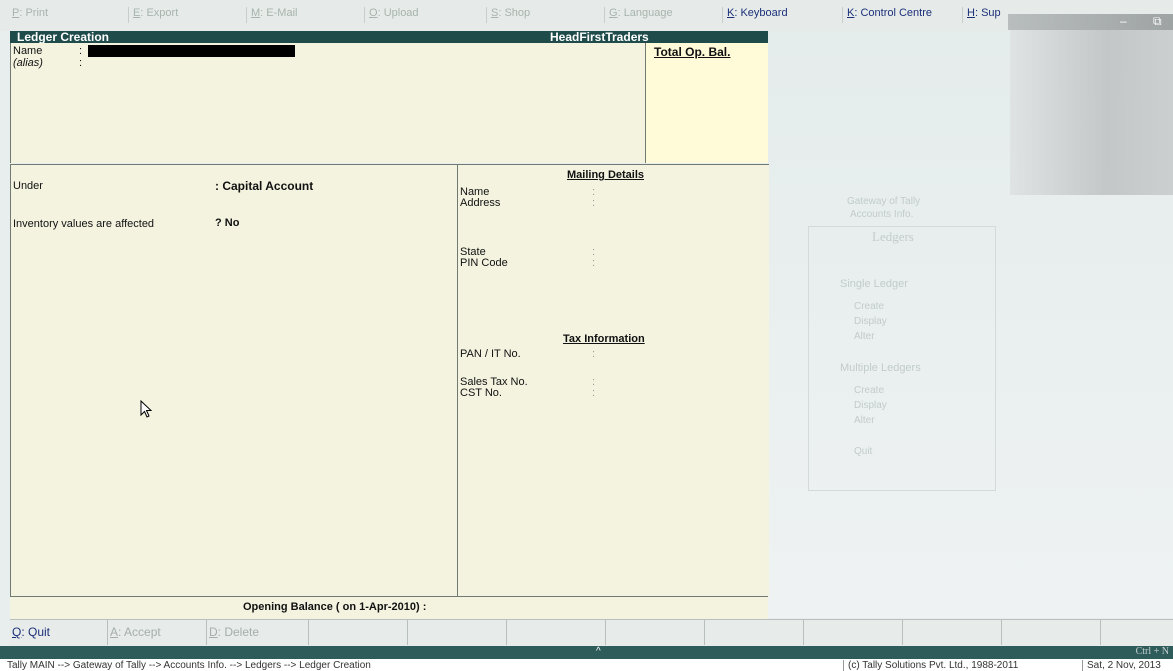 This screenshot has width=1173, height=671. What do you see at coordinates (84, 224) in the screenshot?
I see `inventory-label: Inventory values are affected` at bounding box center [84, 224].